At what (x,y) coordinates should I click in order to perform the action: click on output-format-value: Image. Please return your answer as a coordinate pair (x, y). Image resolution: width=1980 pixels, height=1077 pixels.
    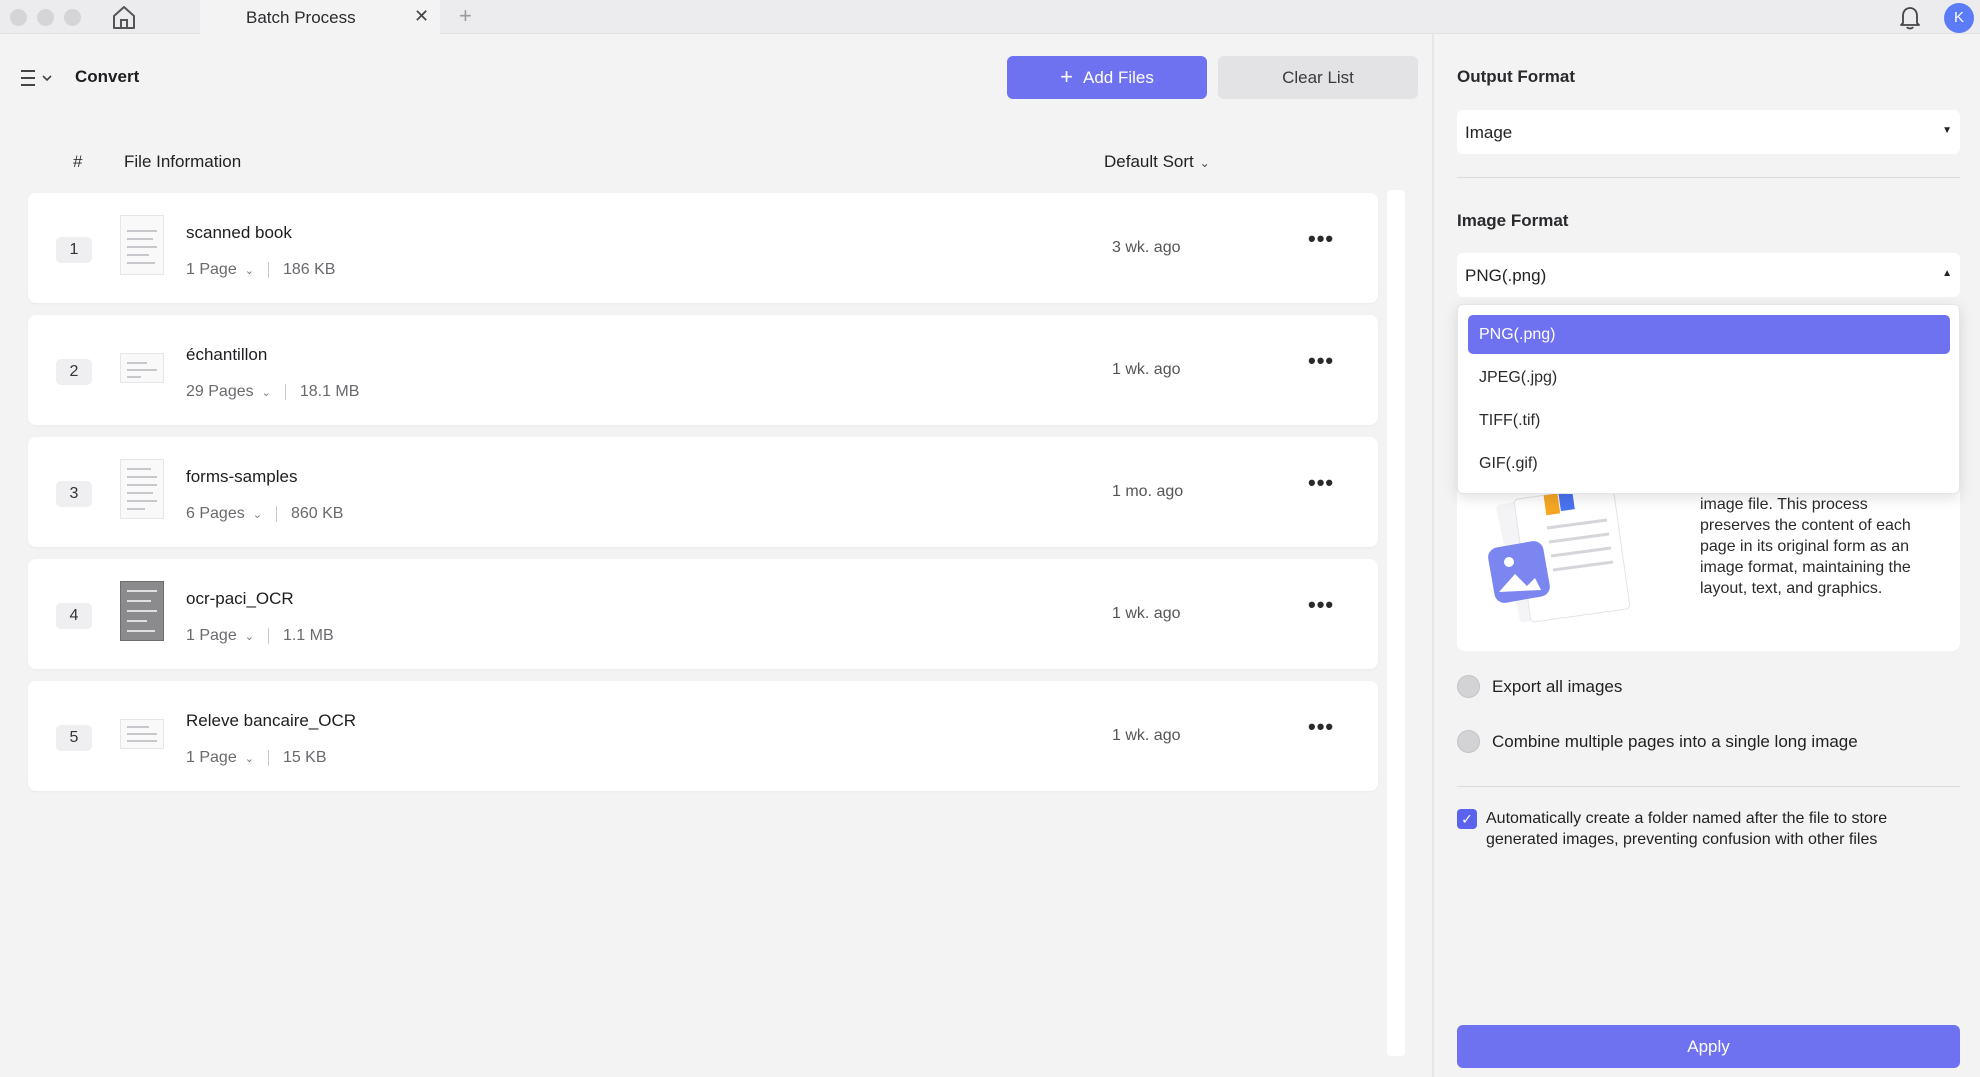
    Looking at the image, I should click on (1489, 132).